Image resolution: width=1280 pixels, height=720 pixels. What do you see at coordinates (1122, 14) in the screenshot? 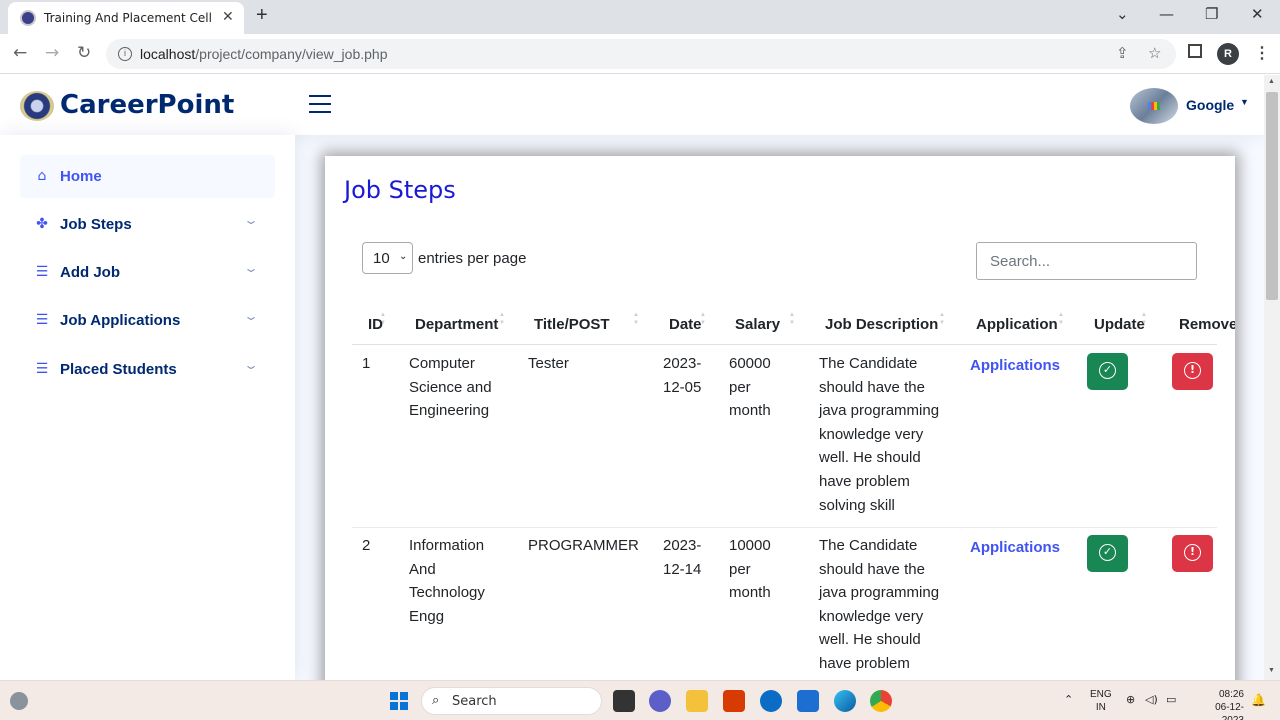
I see `tab-search-chevron-icon: ⌄` at bounding box center [1122, 14].